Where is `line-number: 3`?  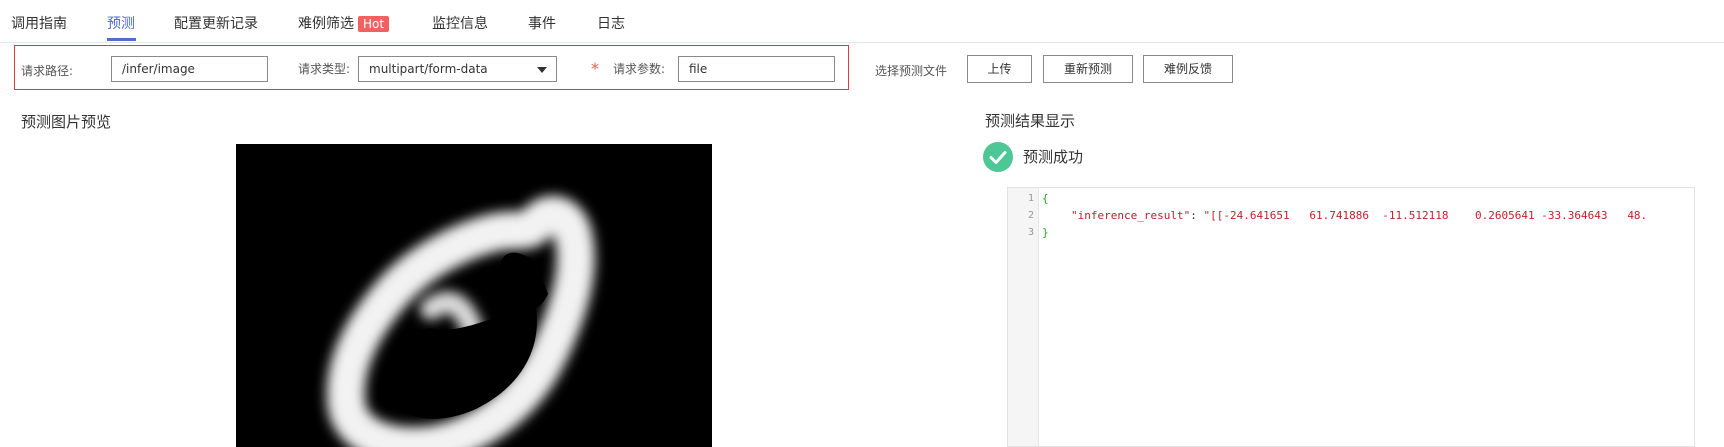
line-number: 3 is located at coordinates (1030, 232).